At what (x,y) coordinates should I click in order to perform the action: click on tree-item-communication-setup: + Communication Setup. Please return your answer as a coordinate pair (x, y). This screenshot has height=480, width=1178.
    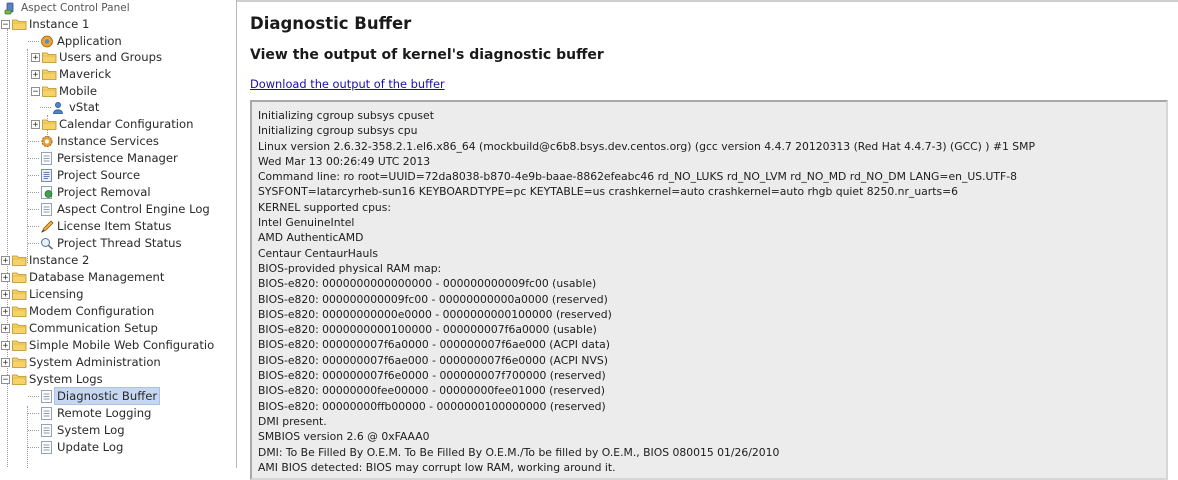
    Looking at the image, I should click on (79, 328).